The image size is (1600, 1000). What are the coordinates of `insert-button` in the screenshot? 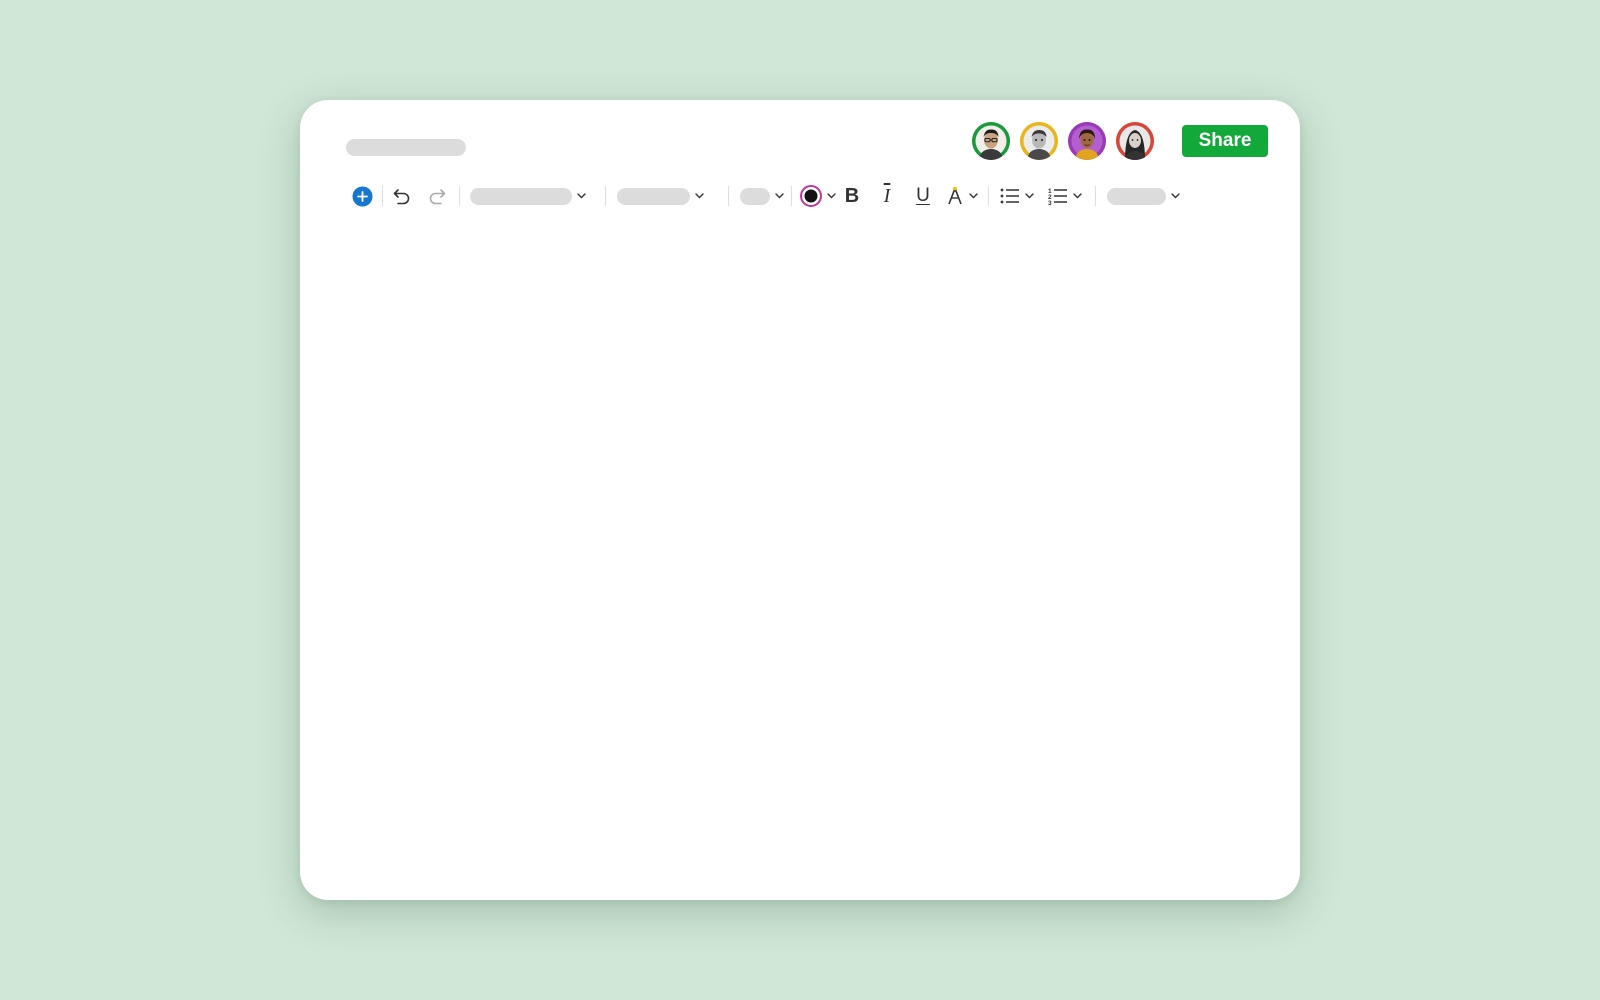 It's located at (362, 196).